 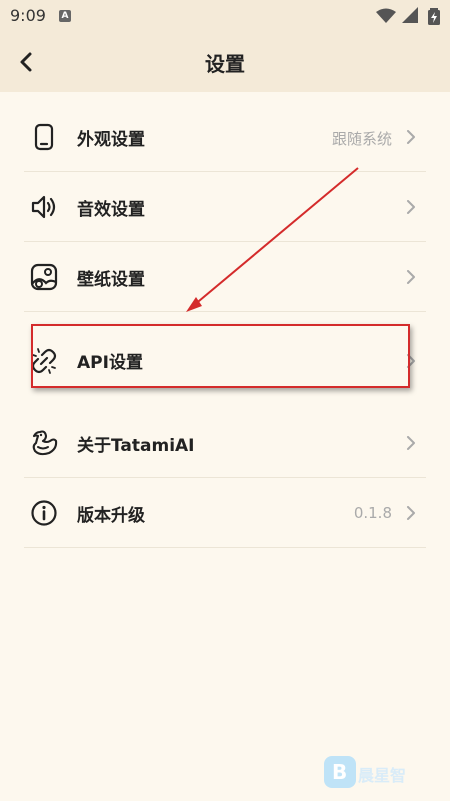 I want to click on settings-item-value: 跟随系统, so click(x=361, y=139).